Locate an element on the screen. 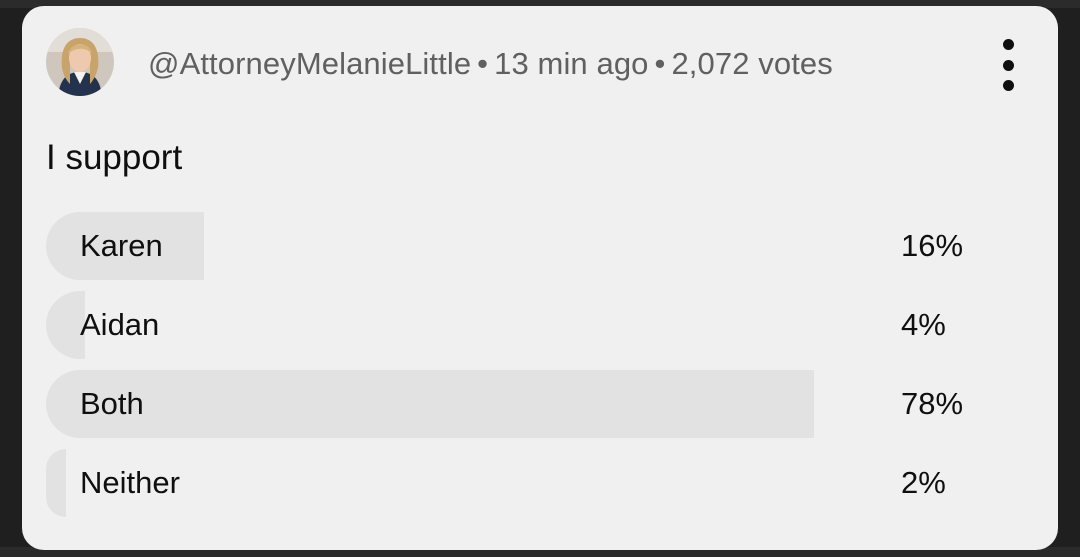  poll-question: I support is located at coordinates (114, 157).